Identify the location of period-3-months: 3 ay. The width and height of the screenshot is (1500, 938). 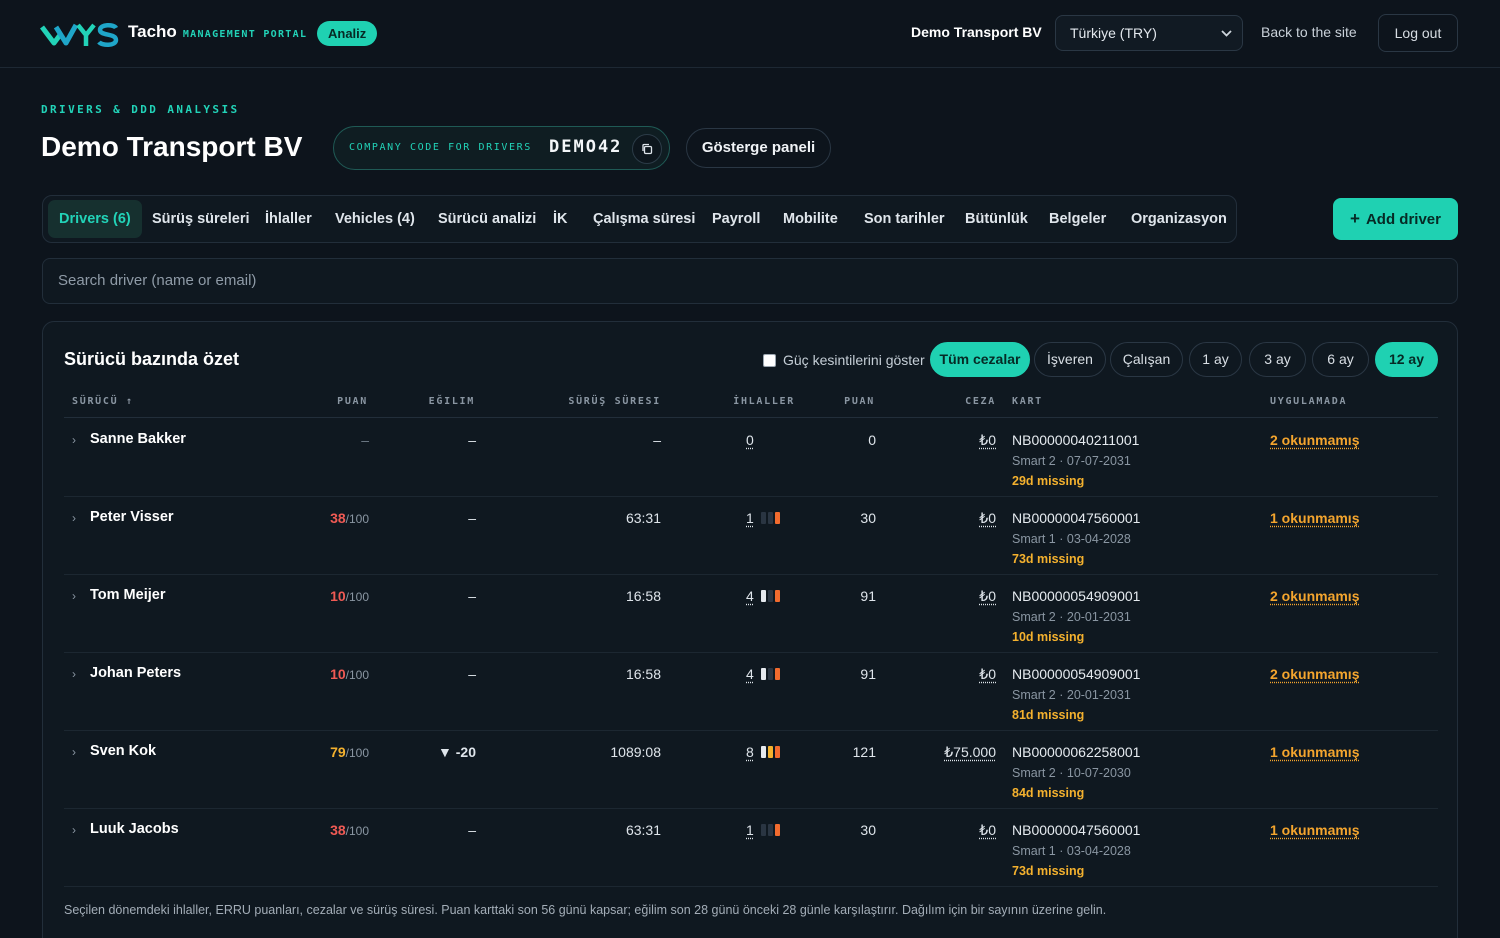
(1277, 359).